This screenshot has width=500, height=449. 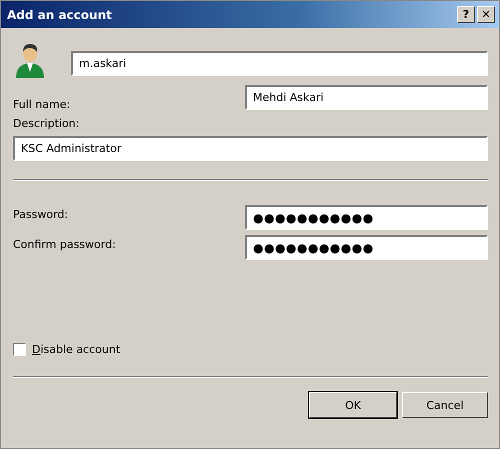 I want to click on full-name-label: Full name:, so click(x=41, y=104).